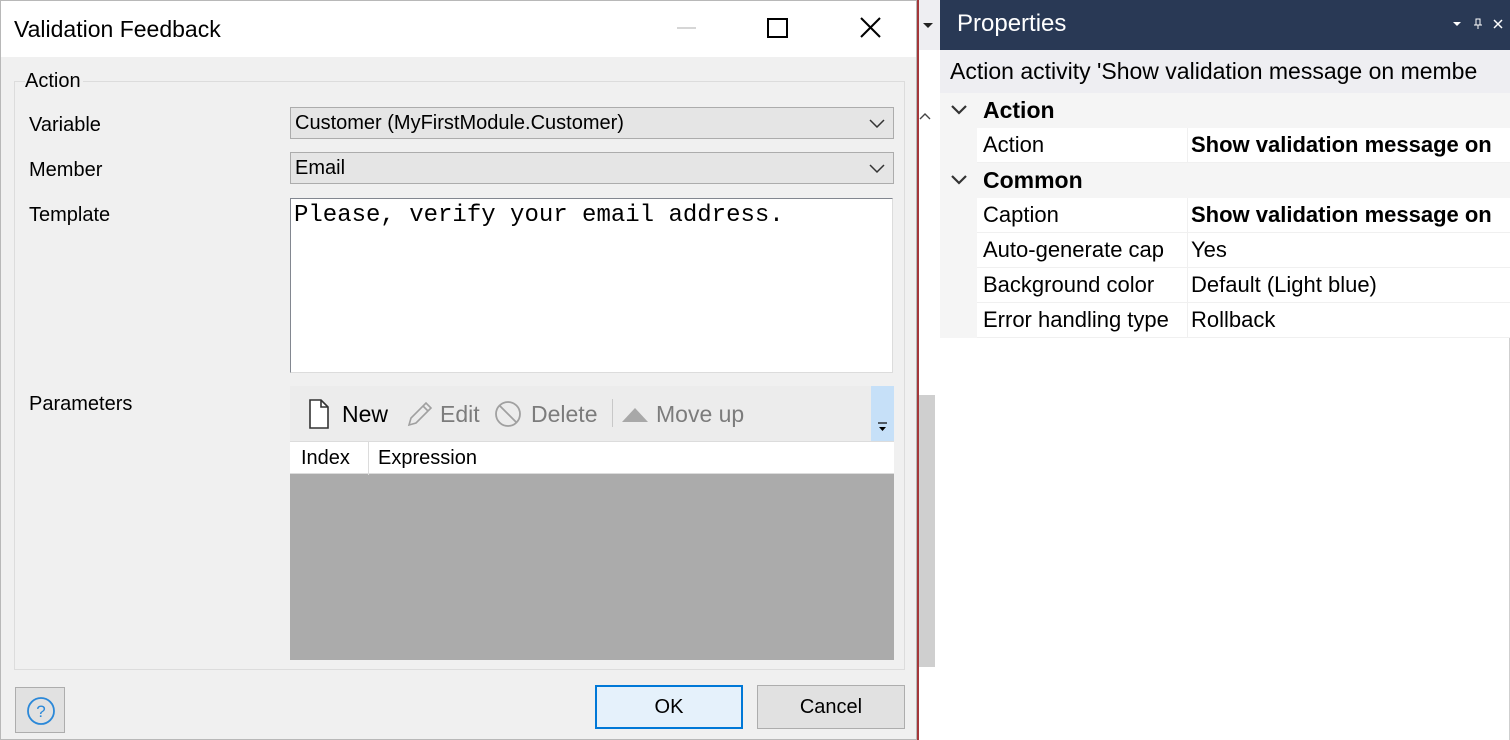 This screenshot has height=740, width=1510. What do you see at coordinates (320, 168) in the screenshot?
I see `member-value: Email` at bounding box center [320, 168].